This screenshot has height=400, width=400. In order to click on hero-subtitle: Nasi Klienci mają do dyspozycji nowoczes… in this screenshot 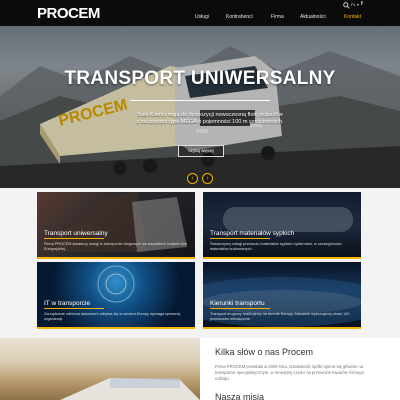, I will do `click(210, 119)`.